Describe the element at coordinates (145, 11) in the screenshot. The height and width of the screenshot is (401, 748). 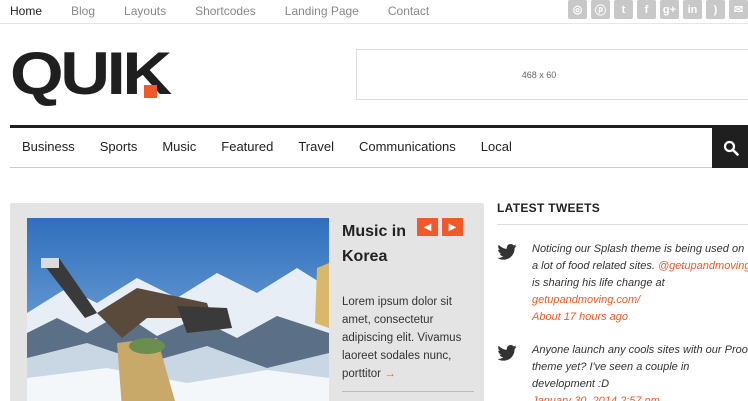
I see `top-nav-layouts: Layouts` at that location.